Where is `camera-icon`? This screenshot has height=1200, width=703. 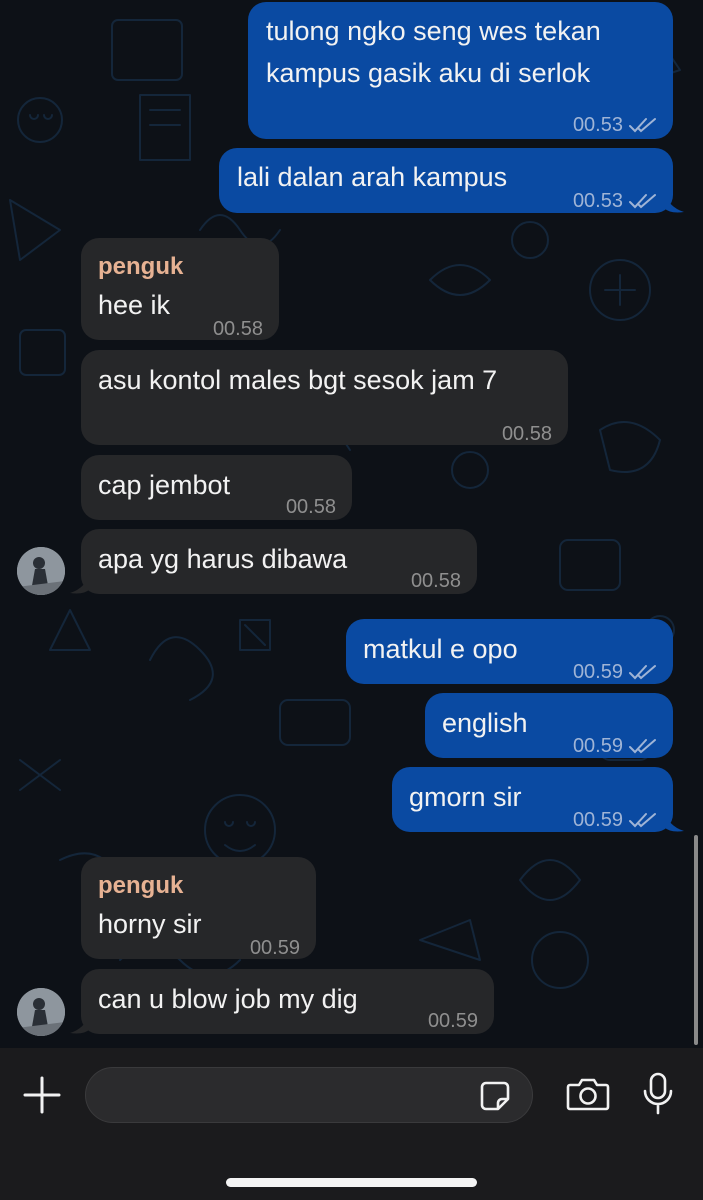
camera-icon is located at coordinates (588, 1094).